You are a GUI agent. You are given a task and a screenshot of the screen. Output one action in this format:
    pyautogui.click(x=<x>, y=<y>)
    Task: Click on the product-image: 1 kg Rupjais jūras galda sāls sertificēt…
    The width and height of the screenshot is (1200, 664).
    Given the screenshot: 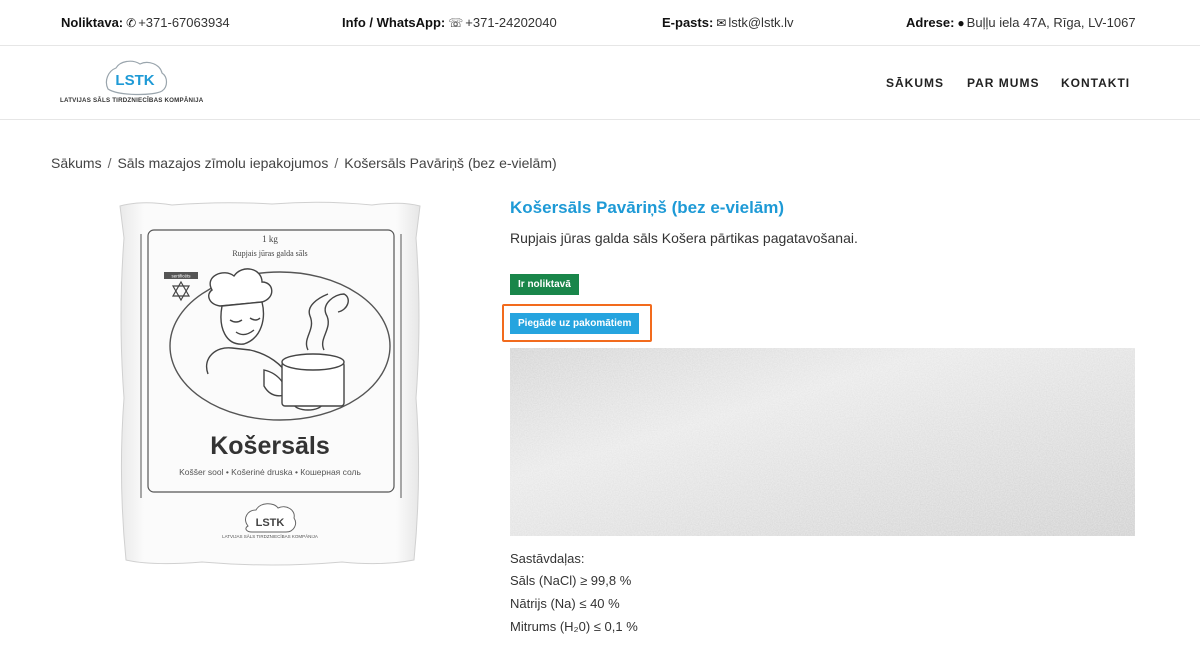 What is the action you would take?
    pyautogui.click(x=270, y=384)
    